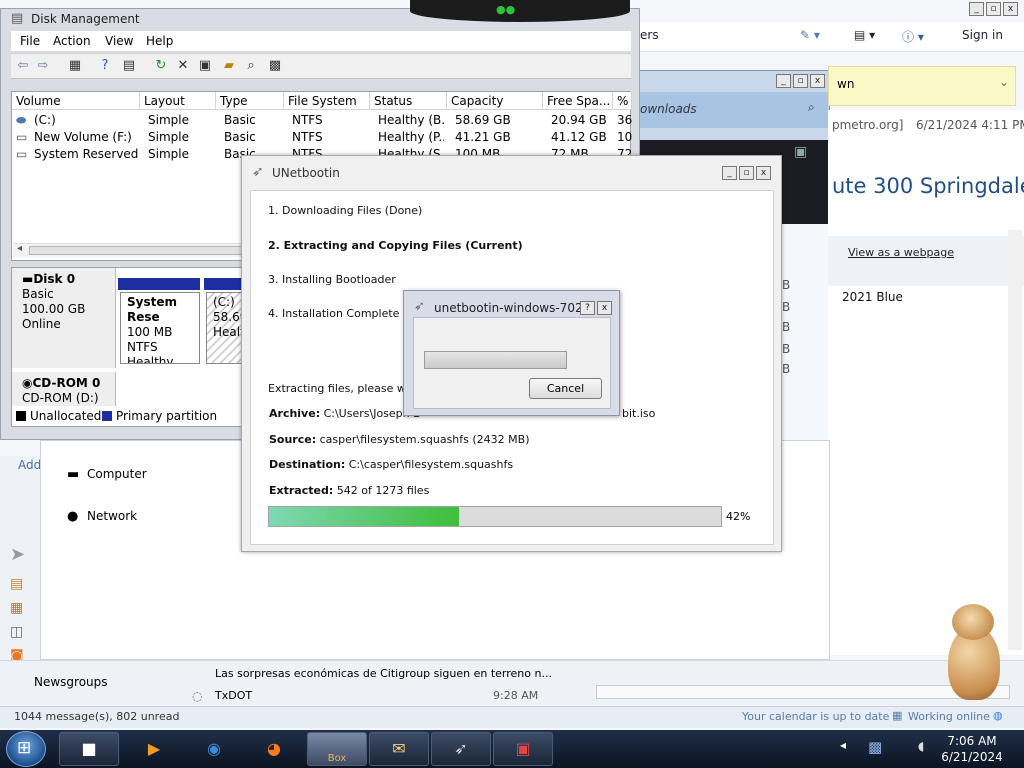  What do you see at coordinates (649, 35) in the screenshot?
I see `toolbar-partial-label: ers` at bounding box center [649, 35].